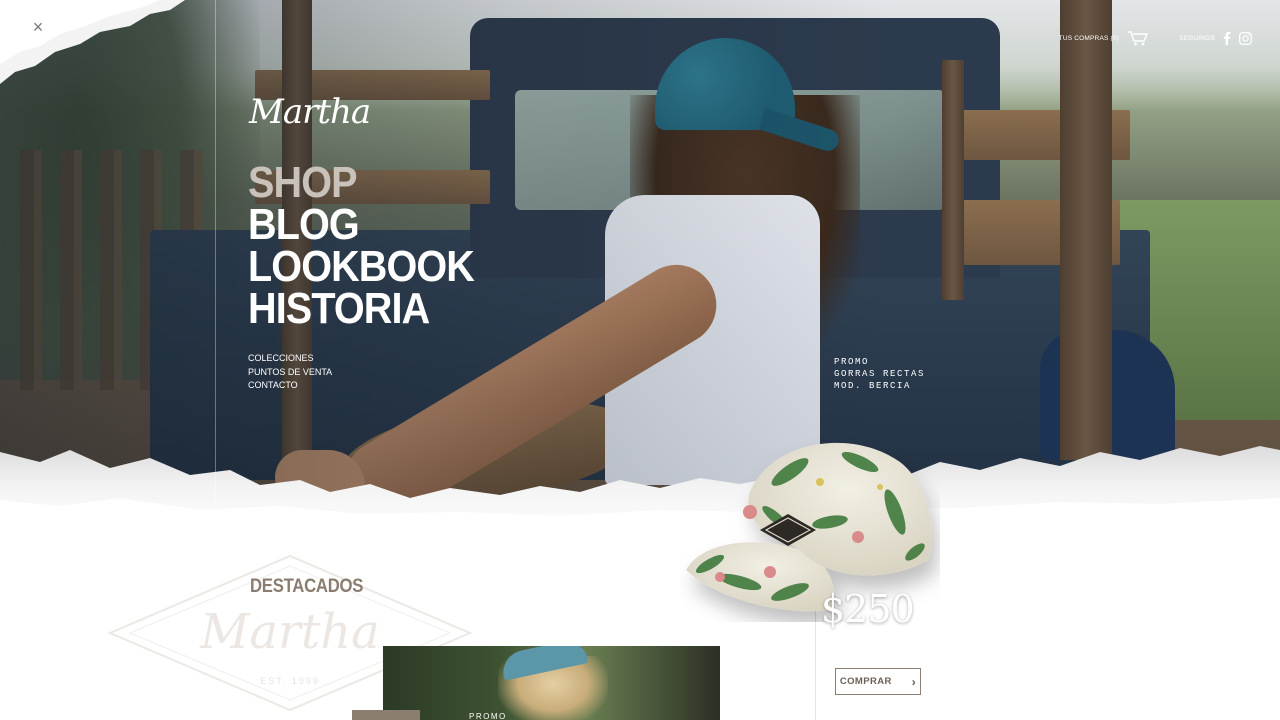 The height and width of the screenshot is (720, 1280). What do you see at coordinates (310, 112) in the screenshot?
I see `brand-logo: Martha` at bounding box center [310, 112].